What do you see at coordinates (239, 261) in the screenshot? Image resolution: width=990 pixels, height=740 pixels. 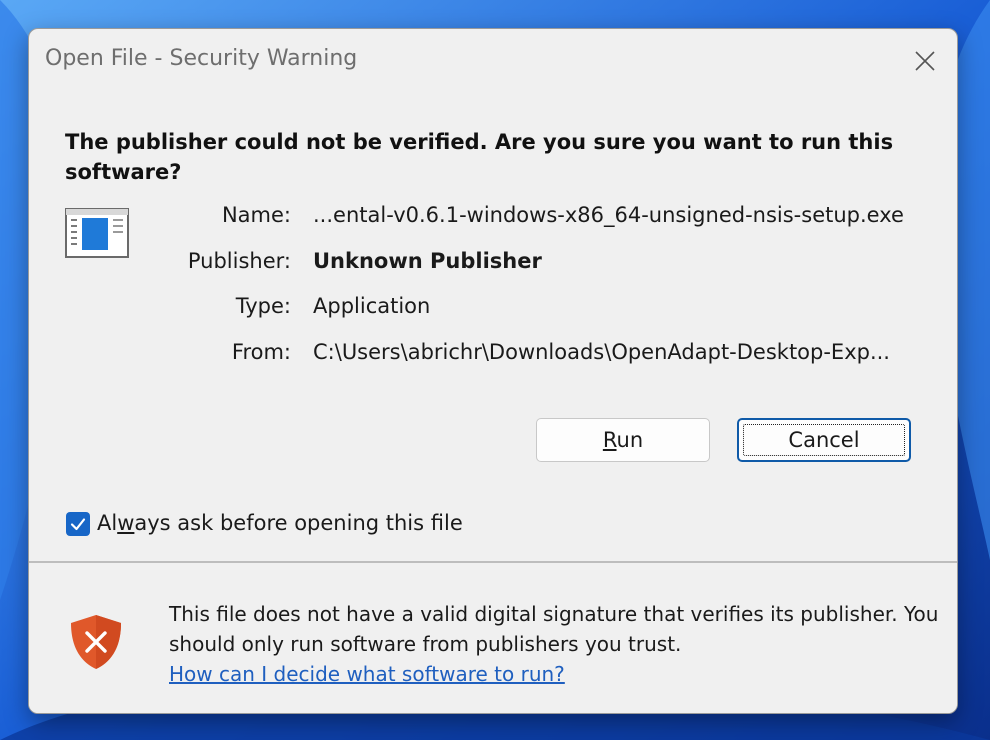 I see `publisher-label: Publisher:` at bounding box center [239, 261].